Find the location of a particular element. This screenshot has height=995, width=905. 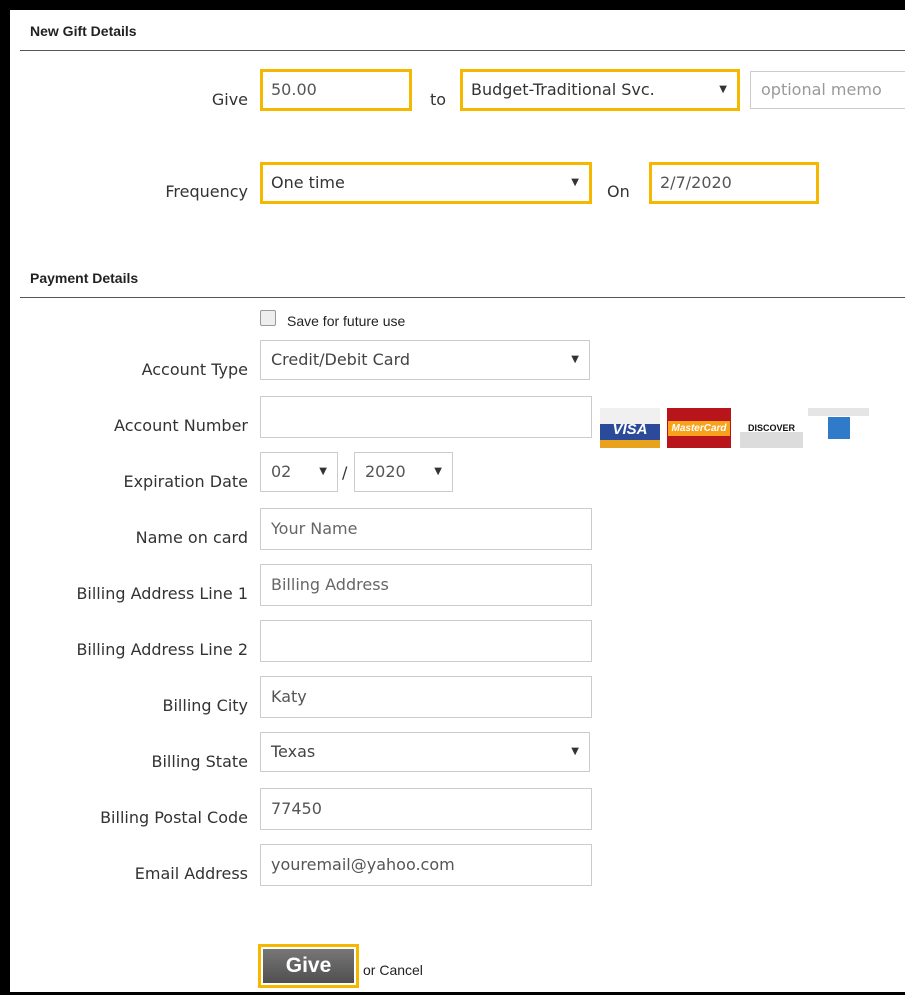

address1-input: Billing Address is located at coordinates (426, 585).